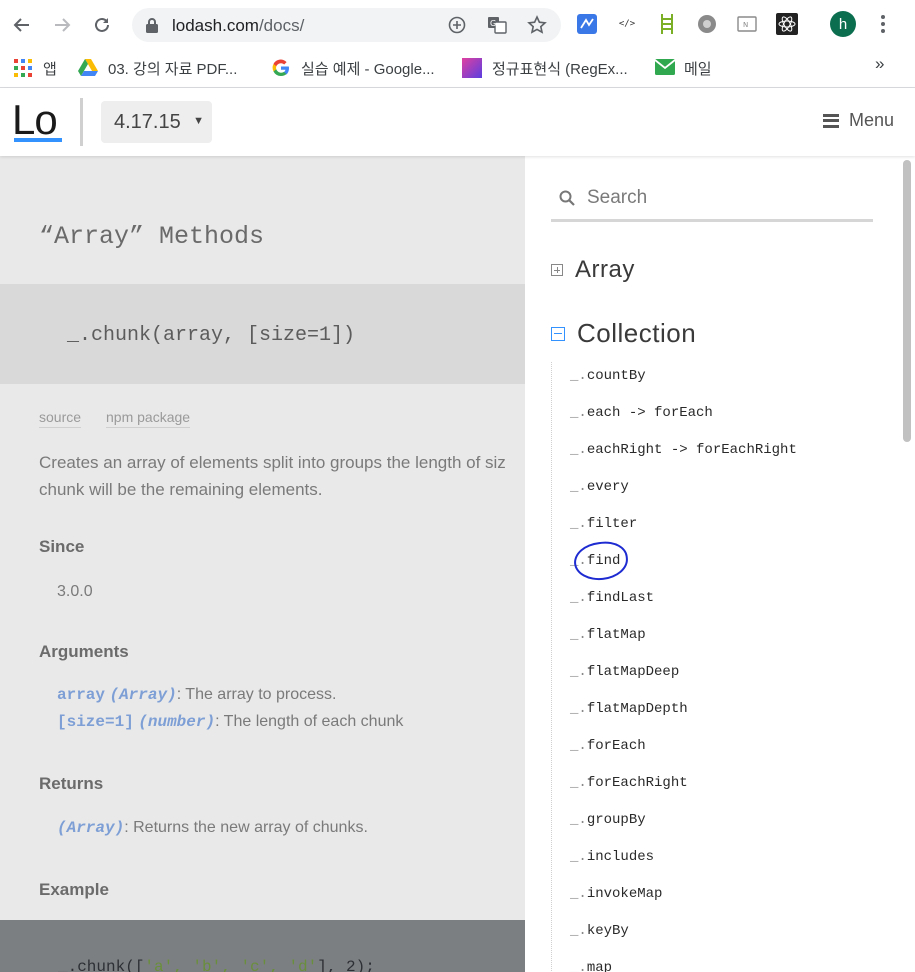 This screenshot has height=972, width=915. What do you see at coordinates (627, 24) in the screenshot?
I see `extension-devtools-icon: </>` at bounding box center [627, 24].